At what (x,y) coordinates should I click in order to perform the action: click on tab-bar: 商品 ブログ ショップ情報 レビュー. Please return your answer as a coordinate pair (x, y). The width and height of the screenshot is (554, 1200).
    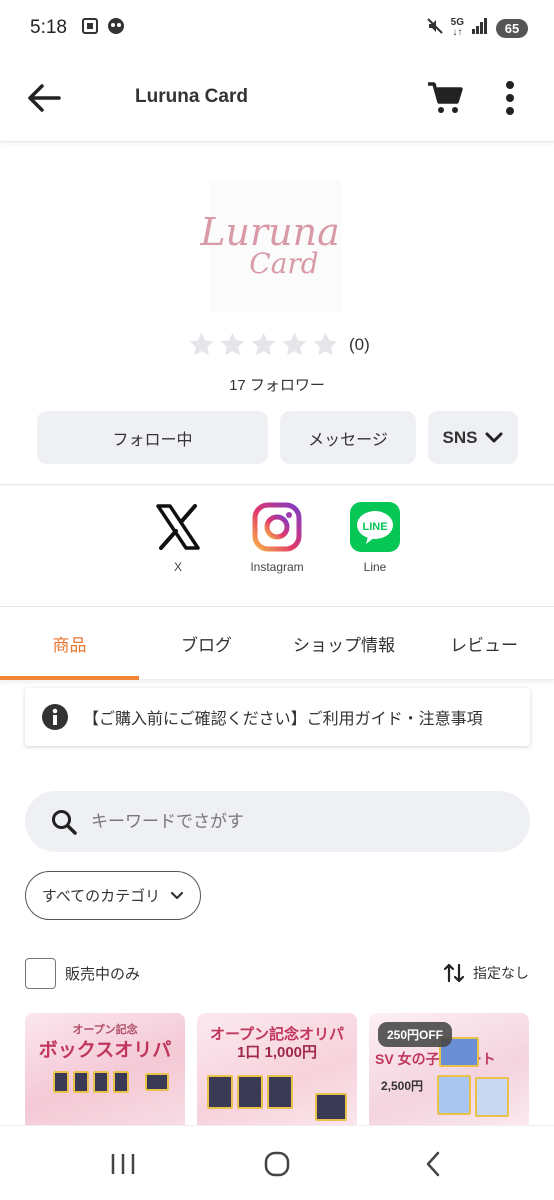
    Looking at the image, I should click on (277, 643).